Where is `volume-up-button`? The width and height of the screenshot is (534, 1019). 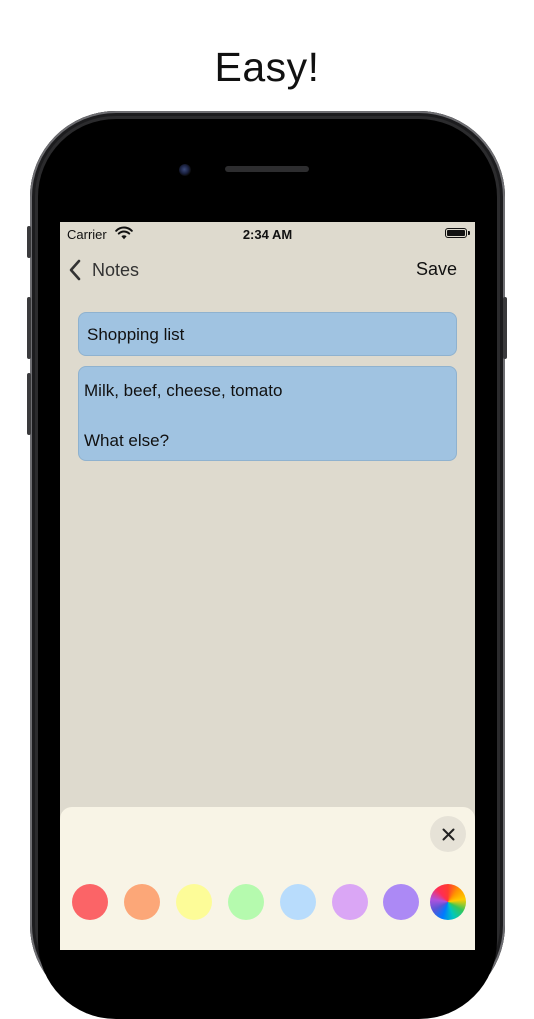
volume-up-button is located at coordinates (29, 328).